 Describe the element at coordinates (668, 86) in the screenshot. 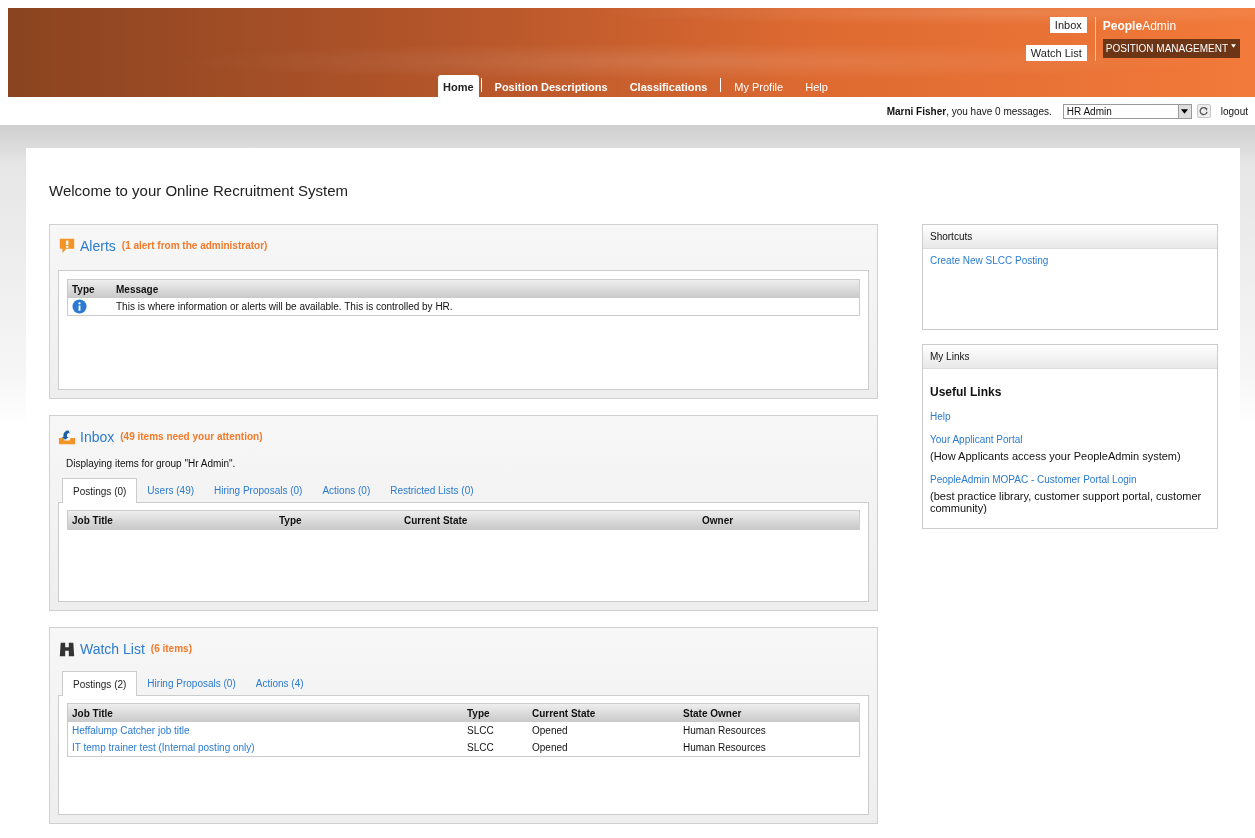

I see `nav-tab: Classifications` at that location.